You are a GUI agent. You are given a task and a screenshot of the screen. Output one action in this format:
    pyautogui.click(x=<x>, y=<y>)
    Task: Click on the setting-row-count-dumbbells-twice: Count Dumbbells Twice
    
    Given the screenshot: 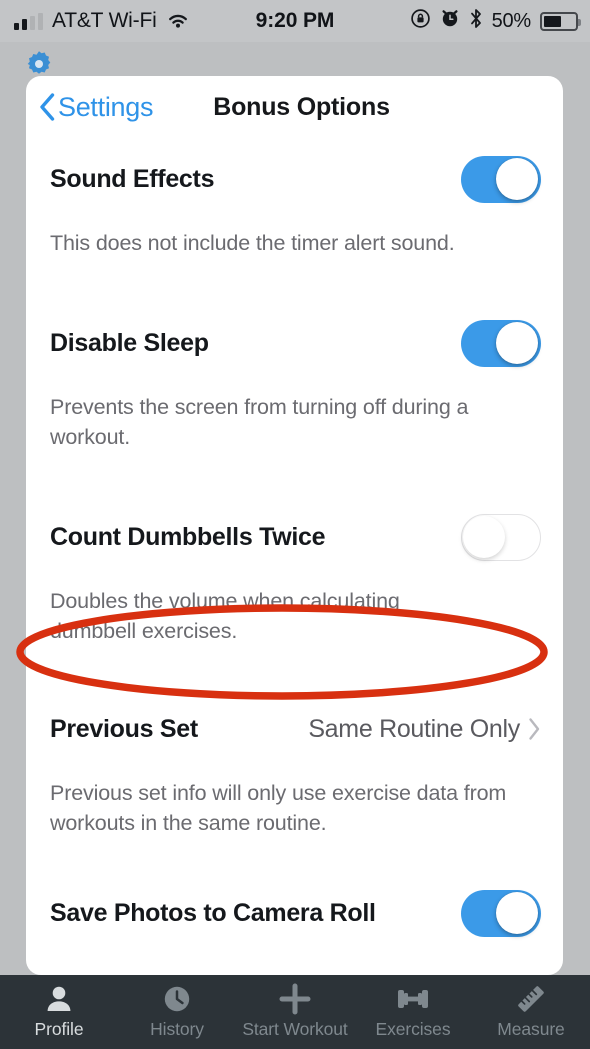 What is the action you would take?
    pyautogui.click(x=294, y=537)
    